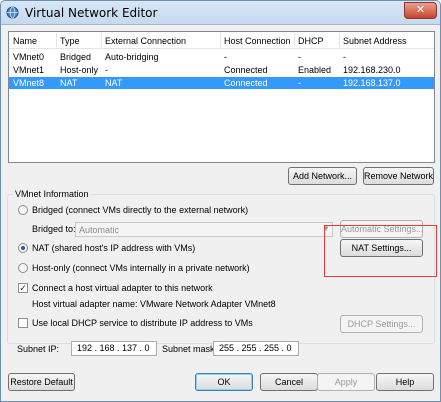  What do you see at coordinates (221, 83) in the screenshot?
I see `table-row-selected: VMnet8 NAT NAT Connected - 192.168.137.0` at bounding box center [221, 83].